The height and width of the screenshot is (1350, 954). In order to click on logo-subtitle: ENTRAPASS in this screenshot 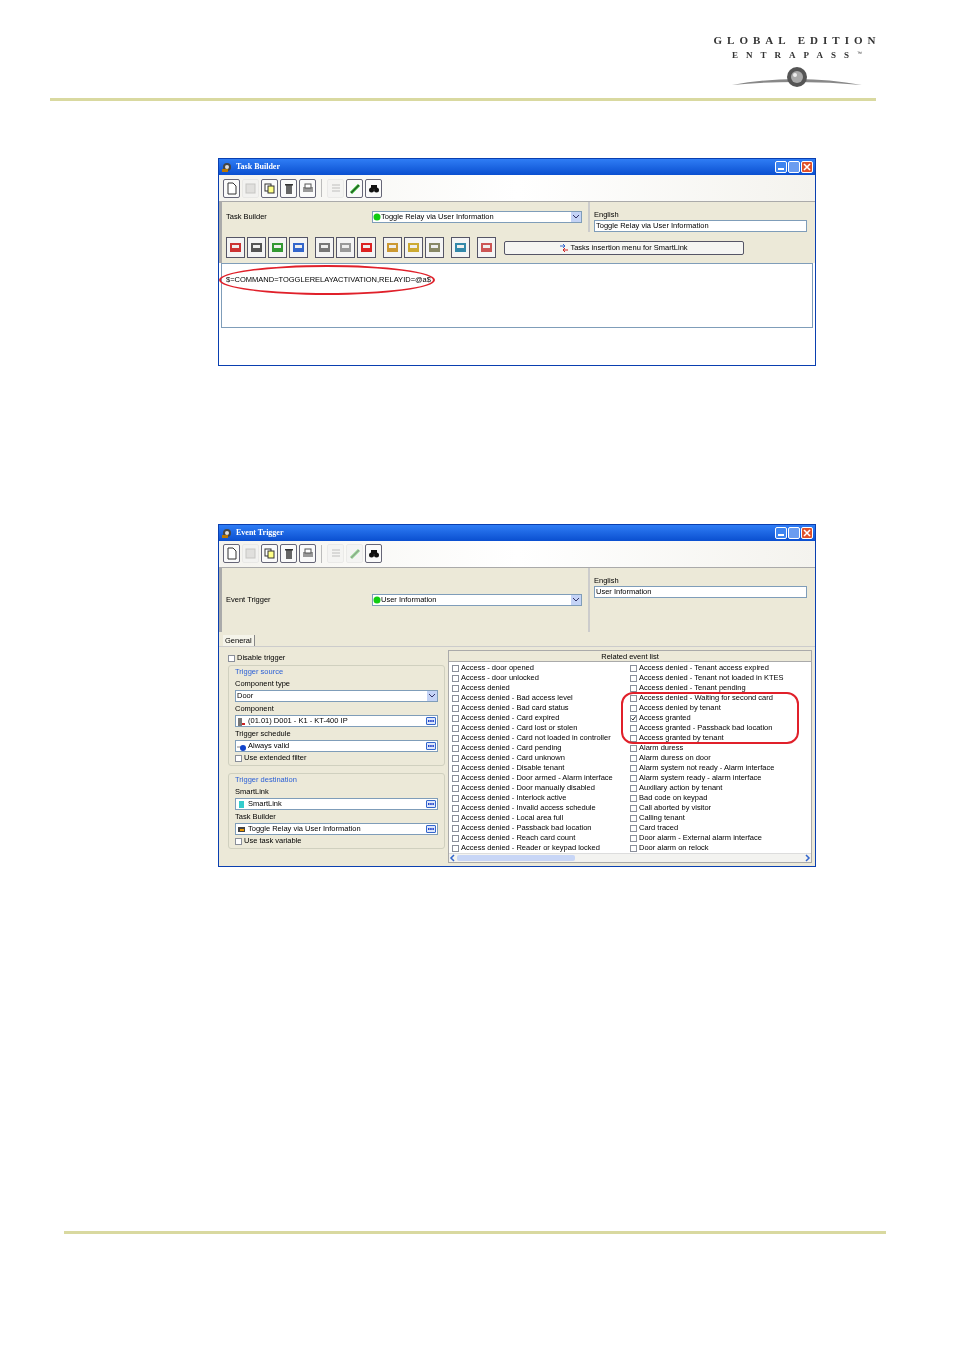, I will do `click(794, 55)`.